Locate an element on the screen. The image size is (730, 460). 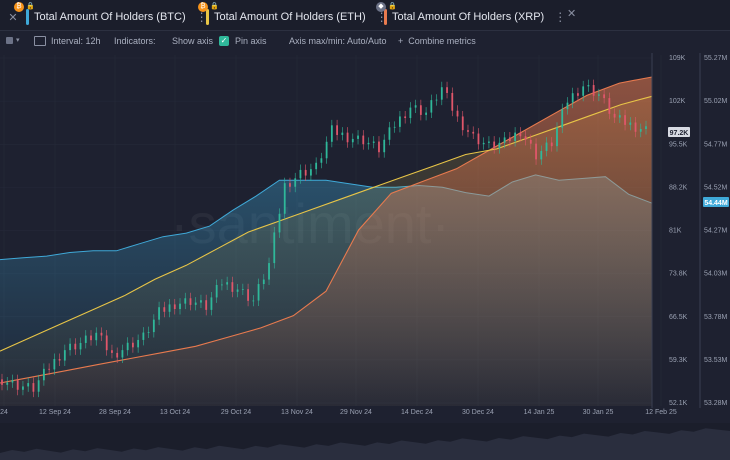
x-tick-label: 14 Dec 24 is located at coordinates (417, 412).